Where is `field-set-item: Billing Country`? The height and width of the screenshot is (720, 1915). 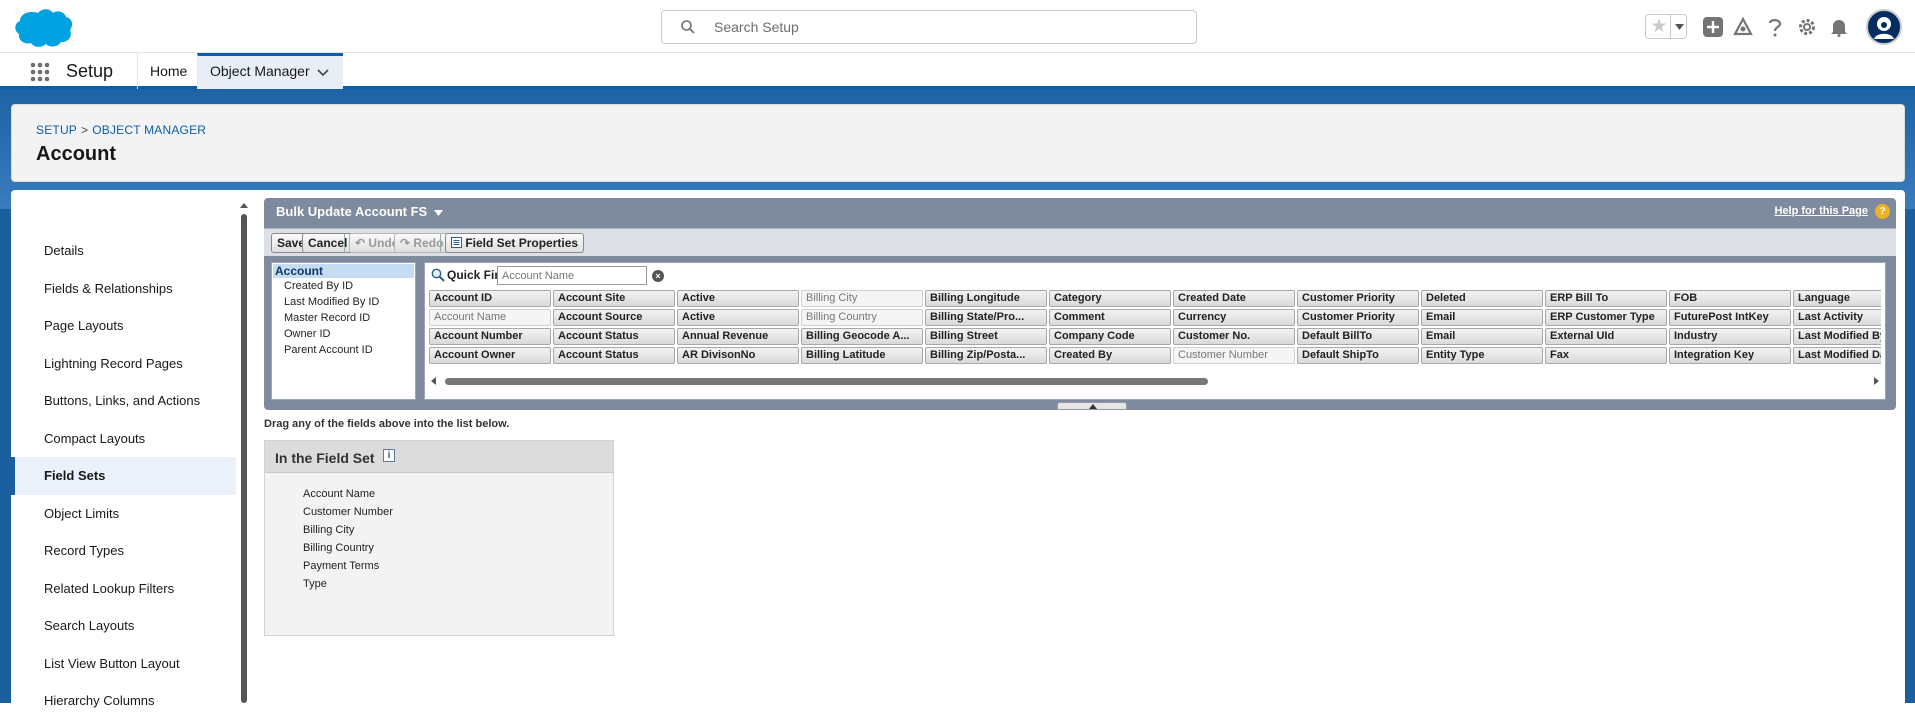
field-set-item: Billing Country is located at coordinates (338, 548).